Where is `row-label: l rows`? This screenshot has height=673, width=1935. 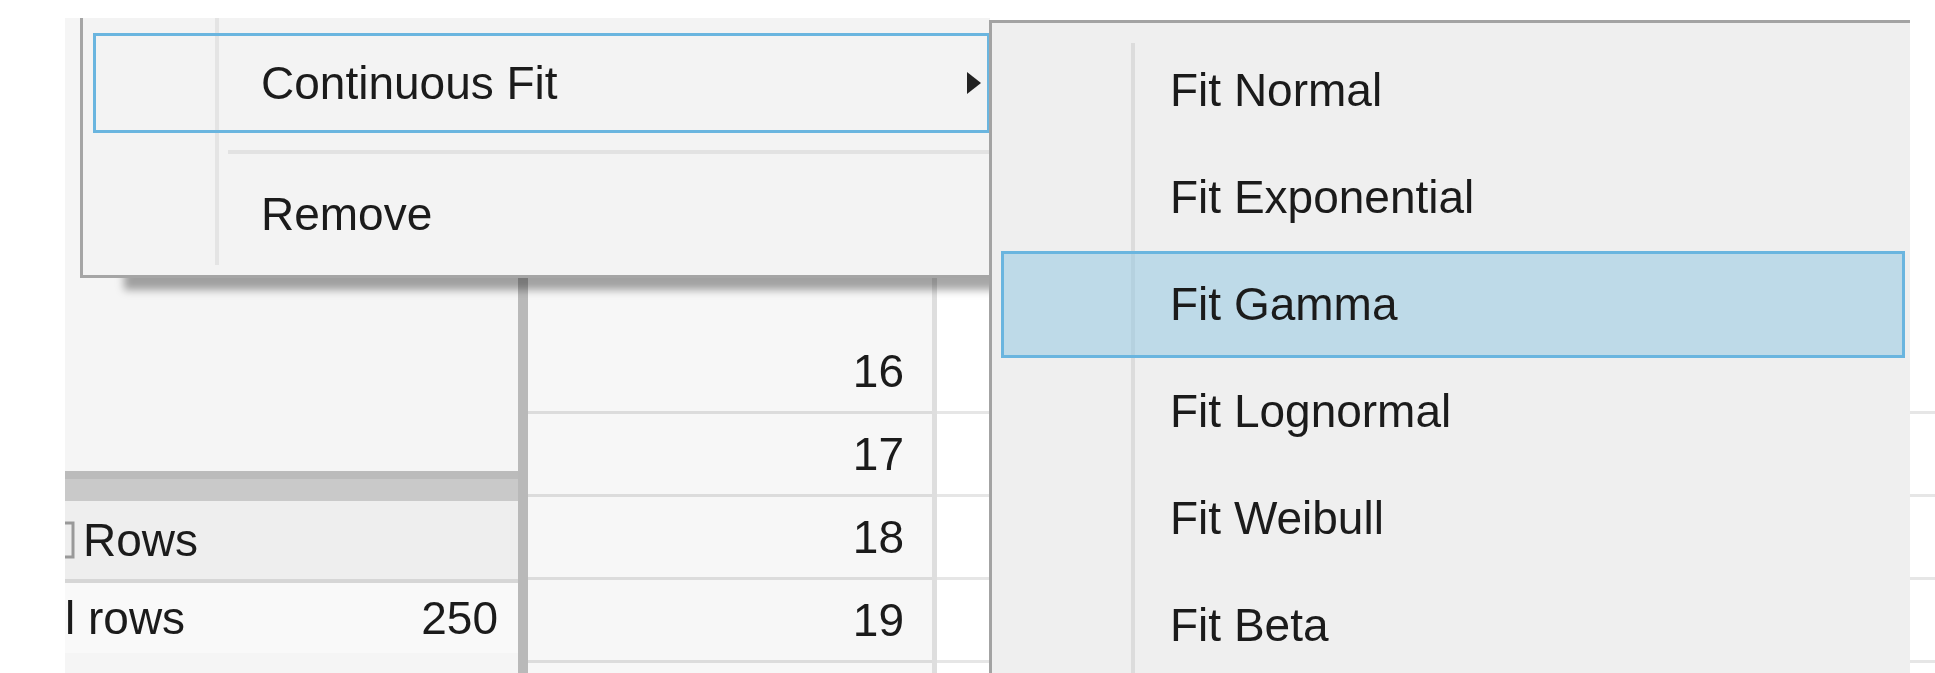 row-label: l rows is located at coordinates (125, 618).